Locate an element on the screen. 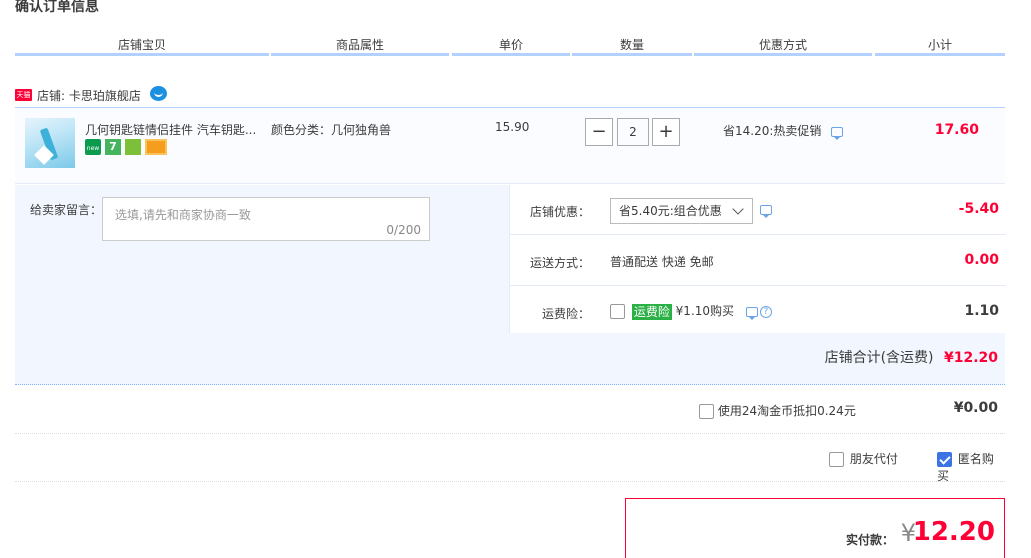 The height and width of the screenshot is (558, 1031). coin-deduction-amount: ¥0.00 is located at coordinates (975, 408).